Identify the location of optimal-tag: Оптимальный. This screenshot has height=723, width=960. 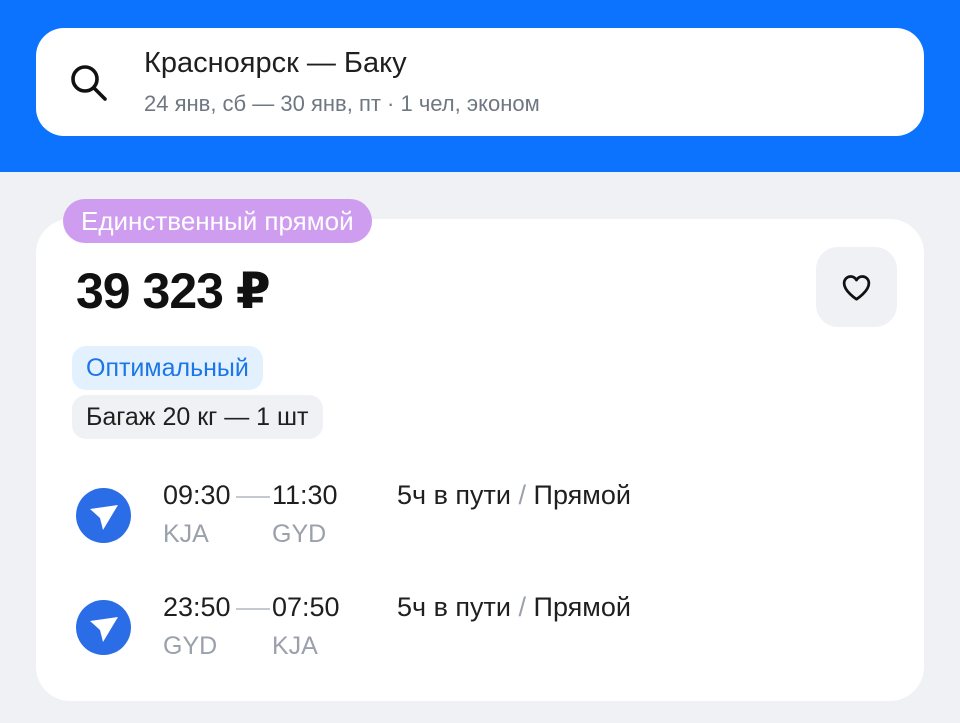
(167, 368).